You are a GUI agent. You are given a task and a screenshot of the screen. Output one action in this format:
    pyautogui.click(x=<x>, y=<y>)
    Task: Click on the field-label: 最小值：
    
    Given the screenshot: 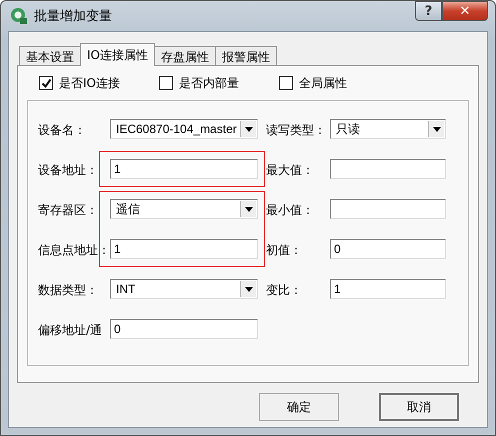 What is the action you would take?
    pyautogui.click(x=290, y=210)
    